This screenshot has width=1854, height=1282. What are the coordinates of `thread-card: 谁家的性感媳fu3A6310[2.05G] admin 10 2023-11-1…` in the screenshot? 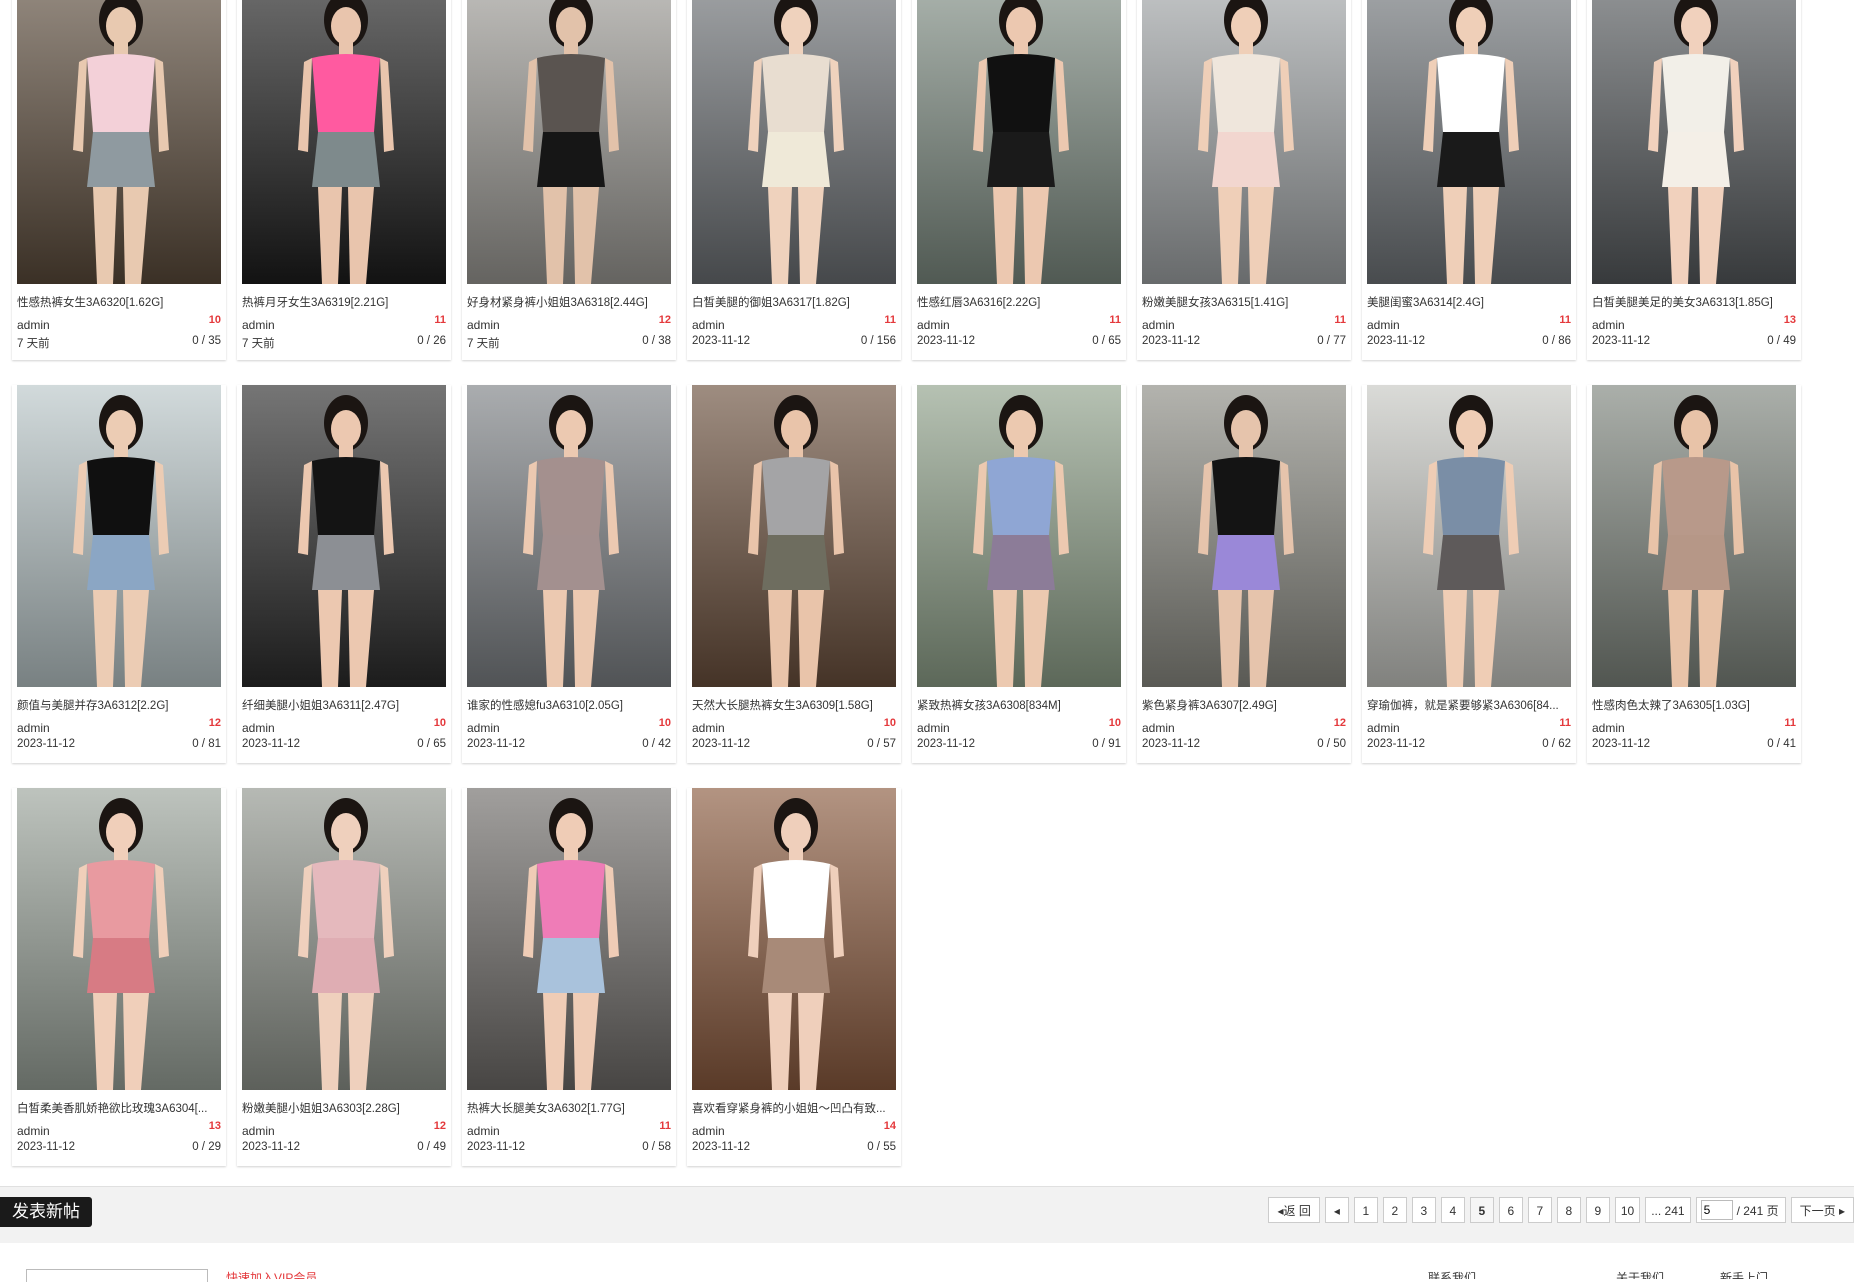 It's located at (569, 574).